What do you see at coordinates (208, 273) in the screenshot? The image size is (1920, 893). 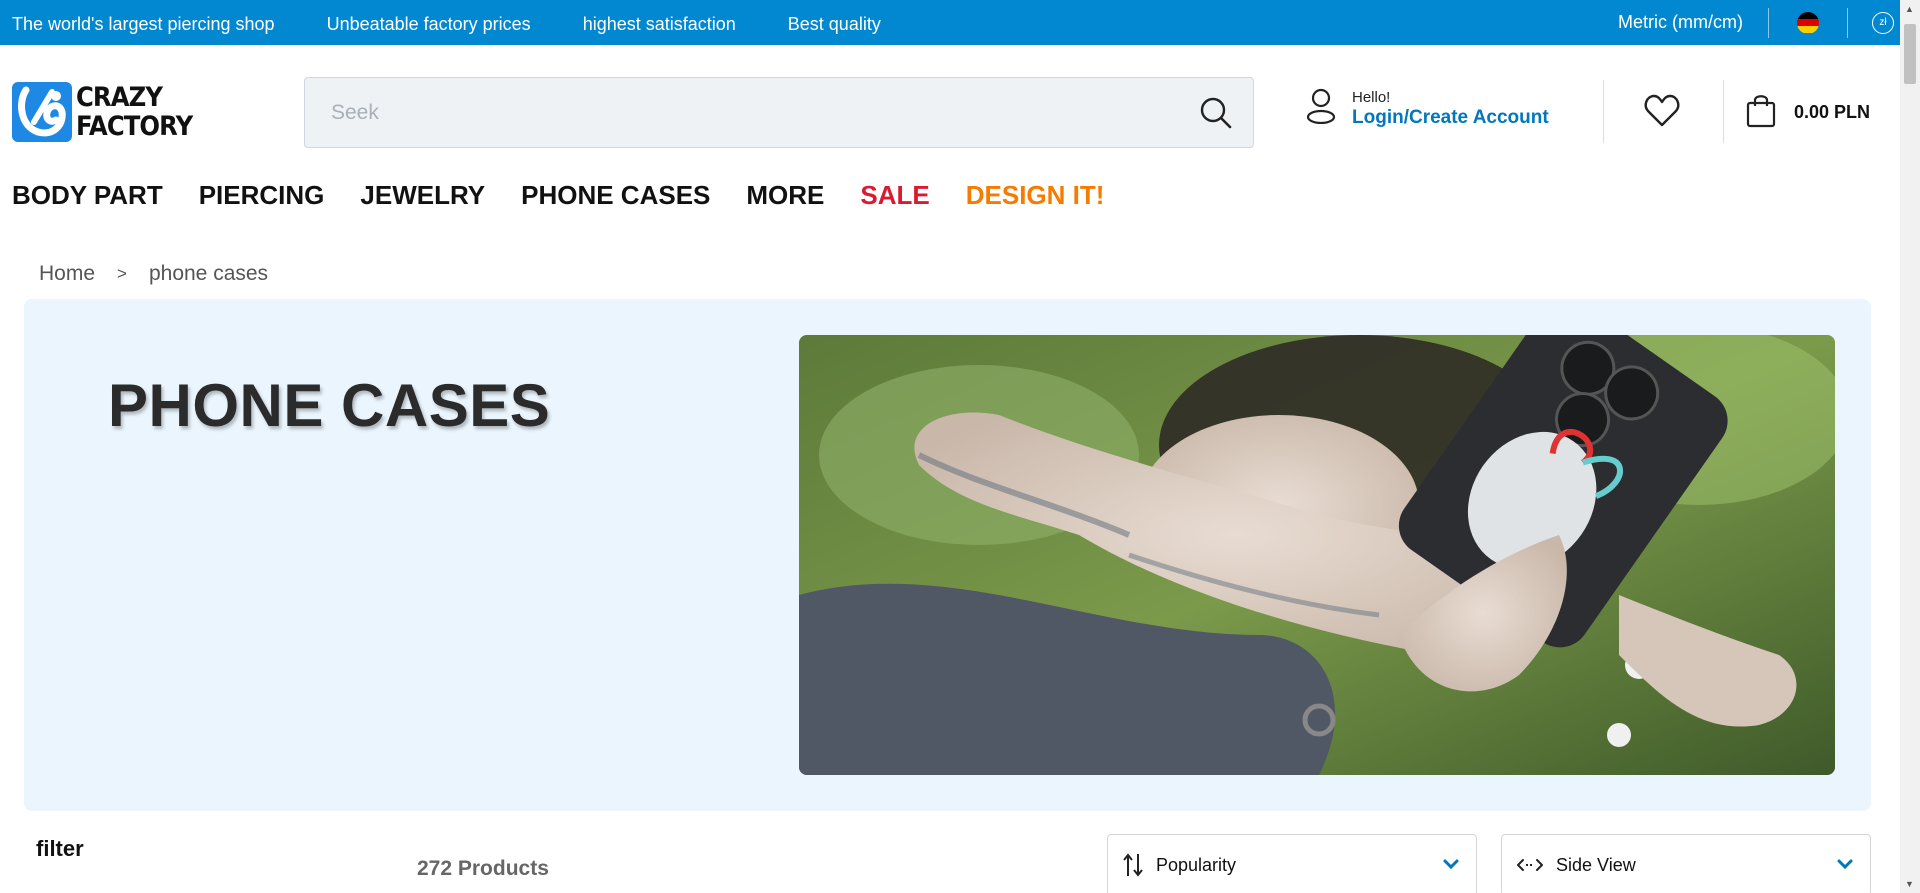 I see `breadcrumb-current: phone cases` at bounding box center [208, 273].